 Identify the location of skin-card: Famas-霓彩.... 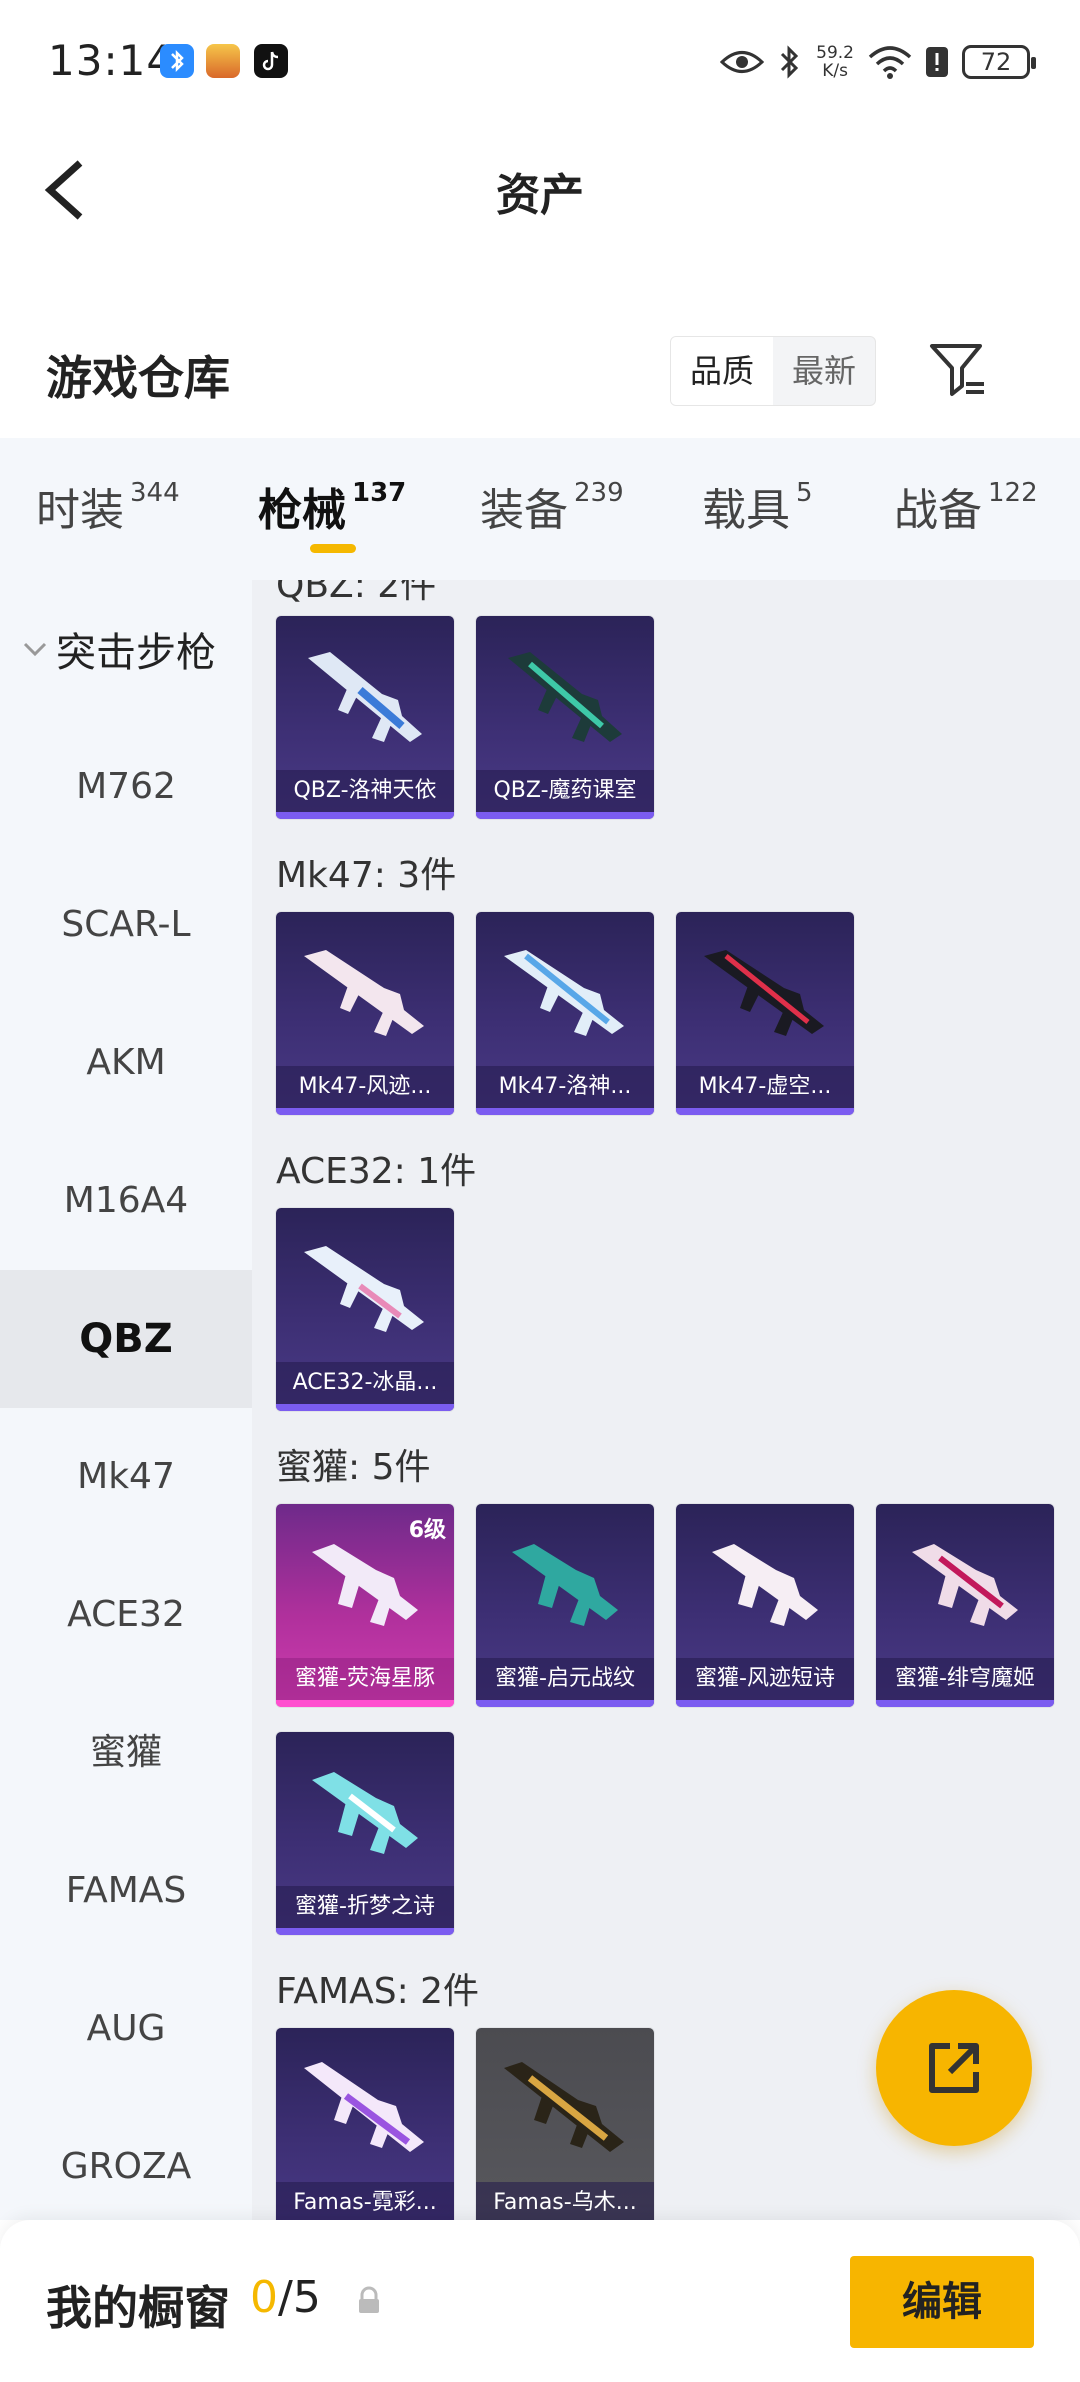
(365, 2124).